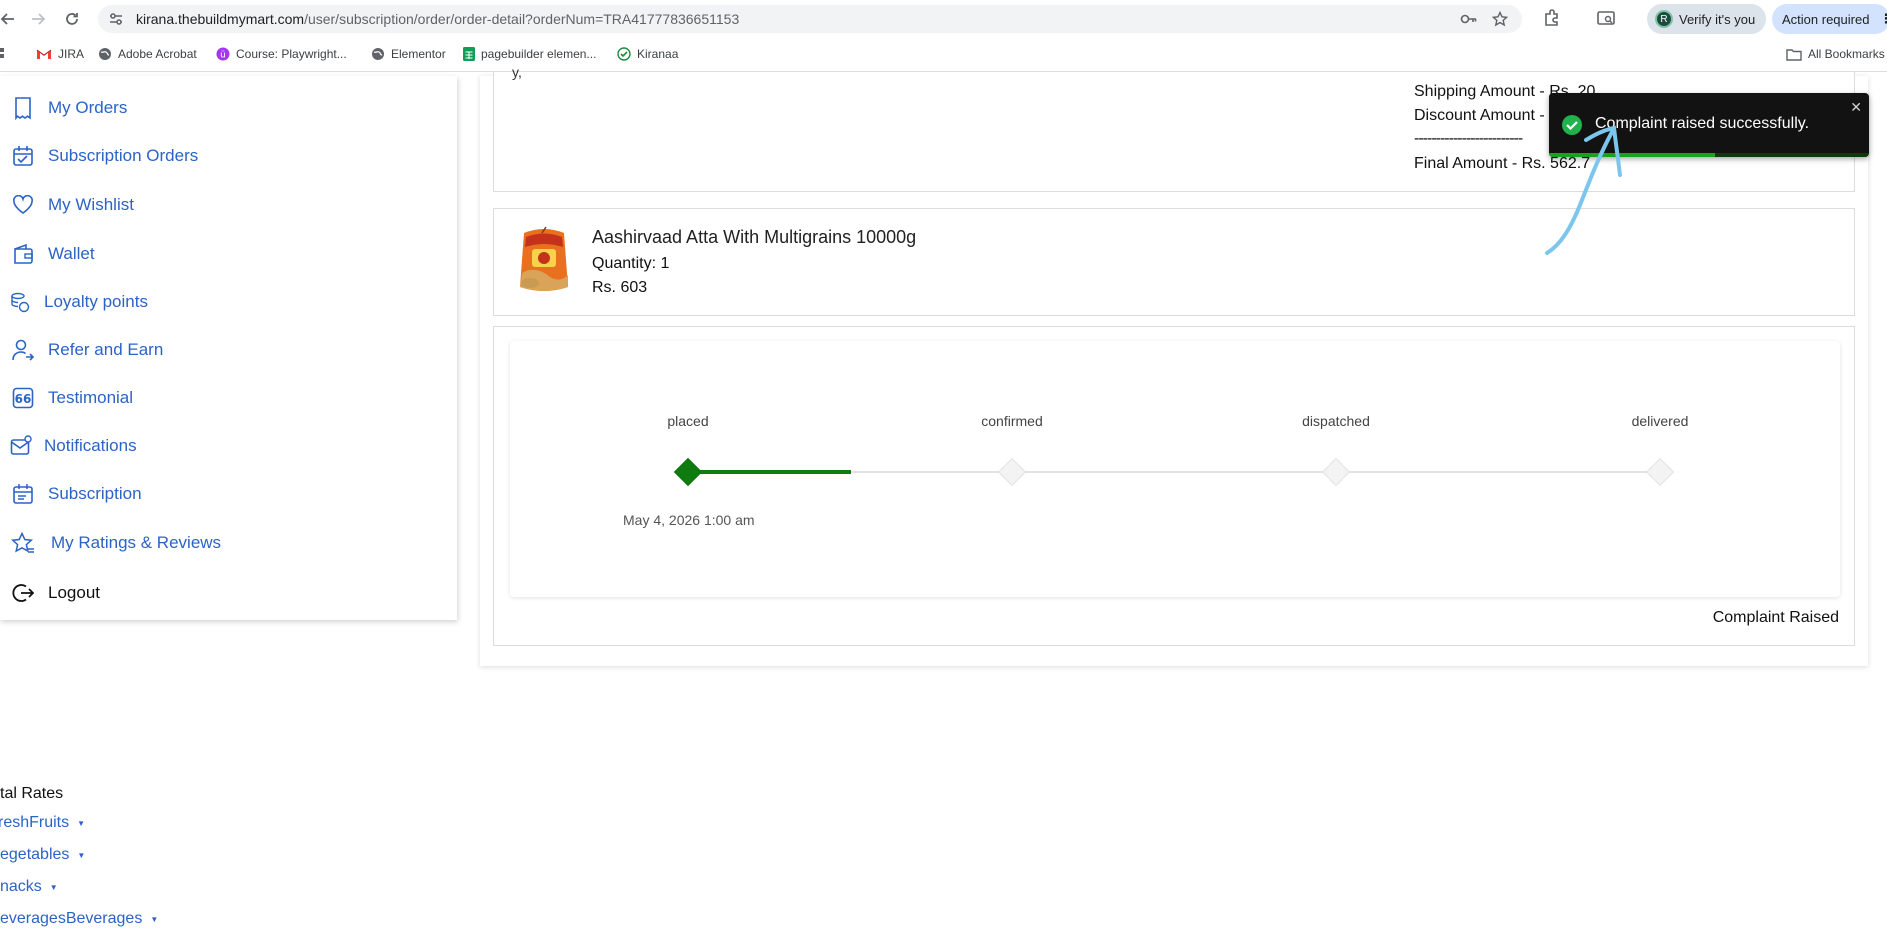  I want to click on product-price: Rs. 603, so click(620, 287).